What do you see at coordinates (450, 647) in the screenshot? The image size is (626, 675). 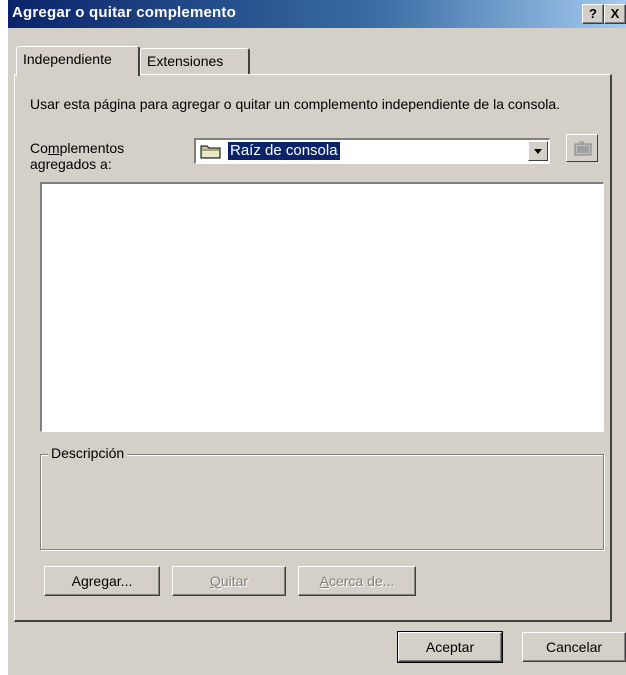 I see `ok-button: Aceptar` at bounding box center [450, 647].